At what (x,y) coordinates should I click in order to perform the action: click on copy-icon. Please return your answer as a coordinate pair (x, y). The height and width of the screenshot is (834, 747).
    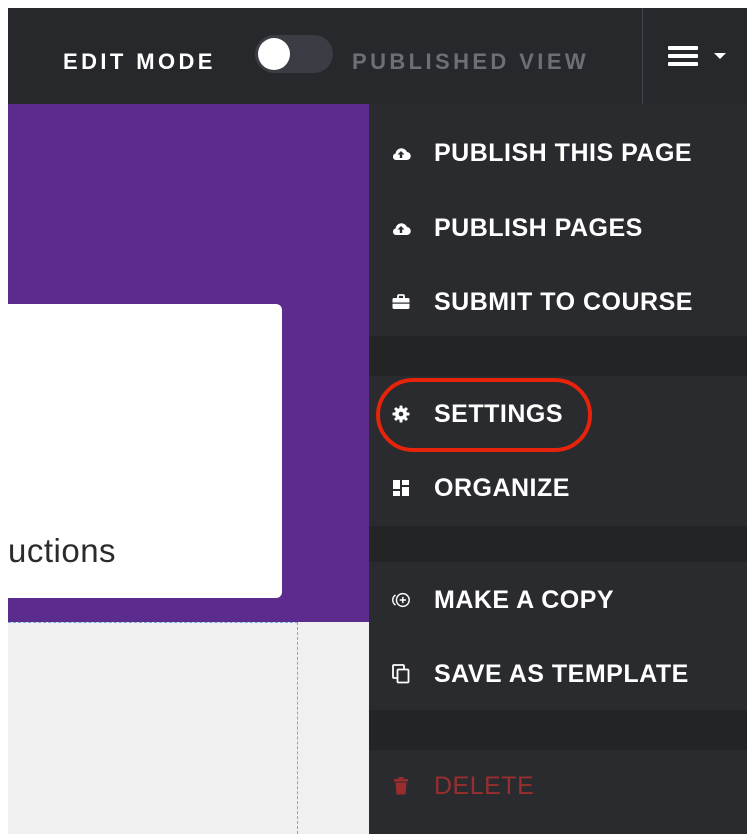
    Looking at the image, I should click on (401, 674).